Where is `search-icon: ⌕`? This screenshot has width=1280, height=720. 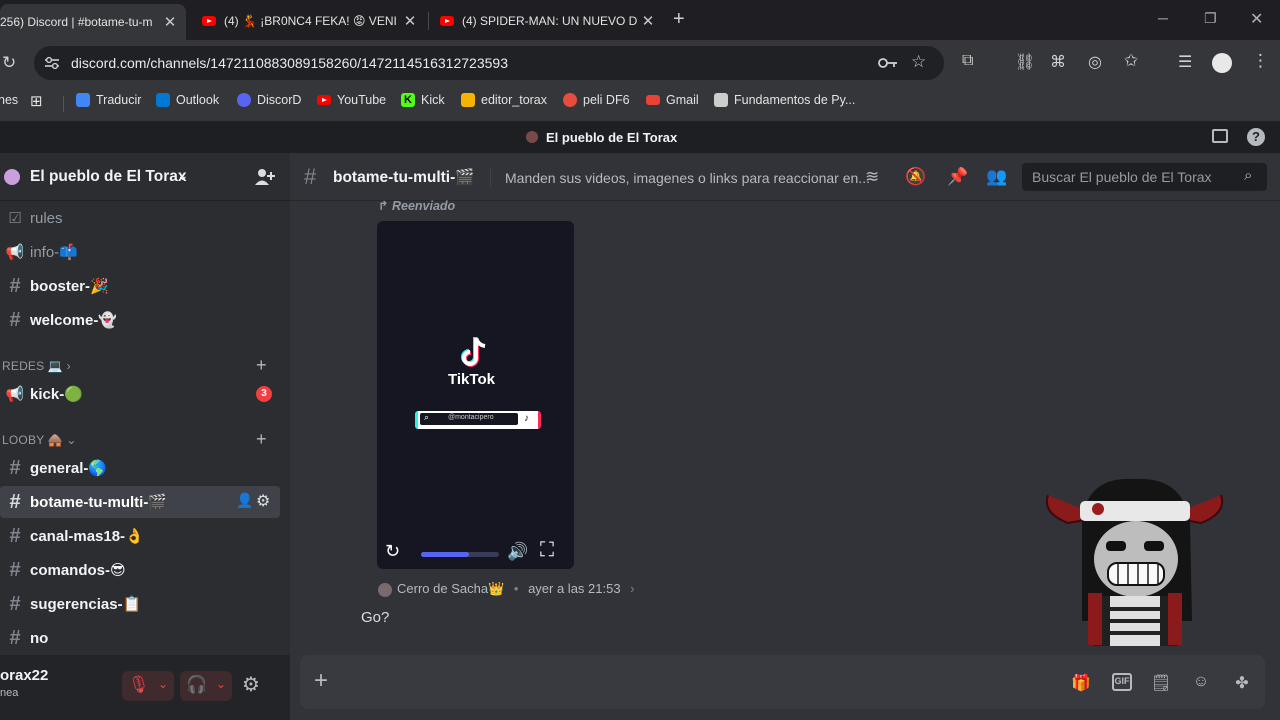
search-icon: ⌕ is located at coordinates (1248, 175).